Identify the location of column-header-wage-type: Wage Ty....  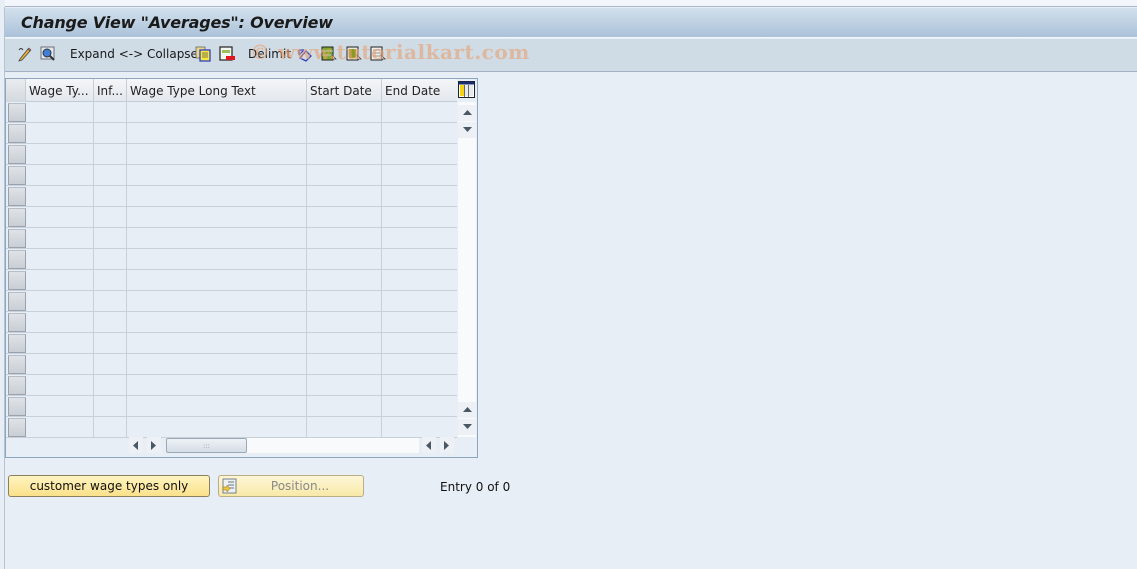
(60, 90).